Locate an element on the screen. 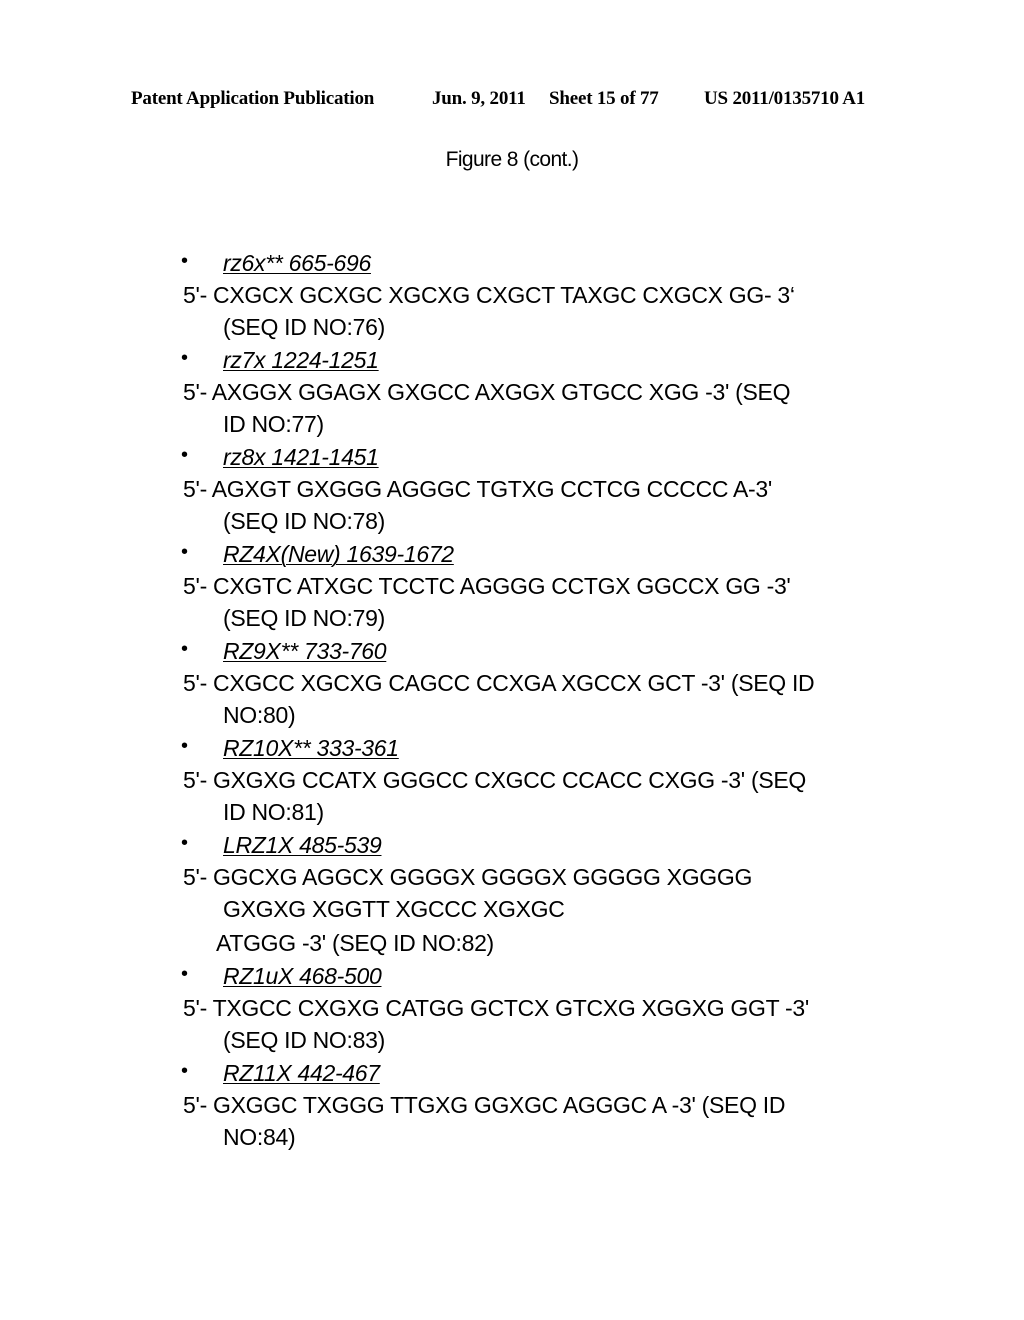 The height and width of the screenshot is (1320, 1024). figure-title: Figure 8 (cont.) is located at coordinates (512, 159).